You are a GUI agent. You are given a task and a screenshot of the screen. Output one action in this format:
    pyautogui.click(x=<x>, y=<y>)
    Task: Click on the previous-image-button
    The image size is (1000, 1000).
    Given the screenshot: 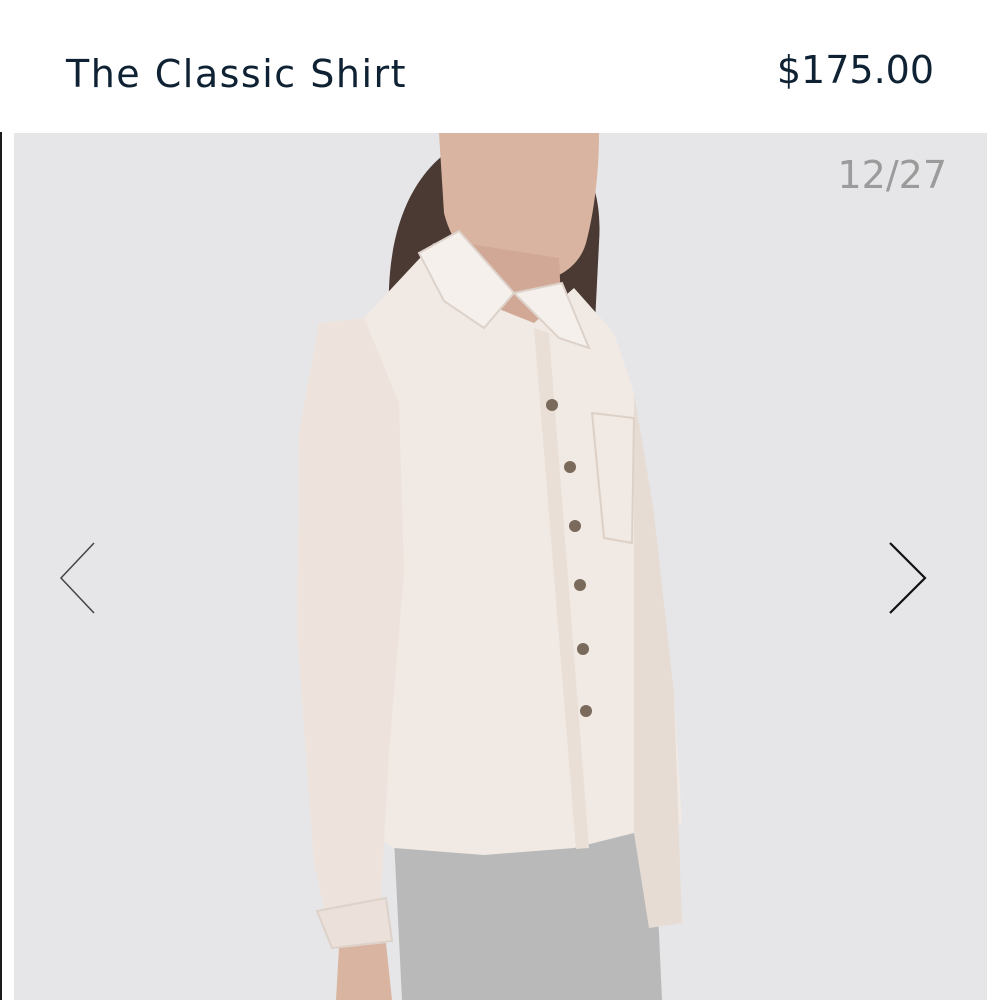 What is the action you would take?
    pyautogui.click(x=86, y=578)
    